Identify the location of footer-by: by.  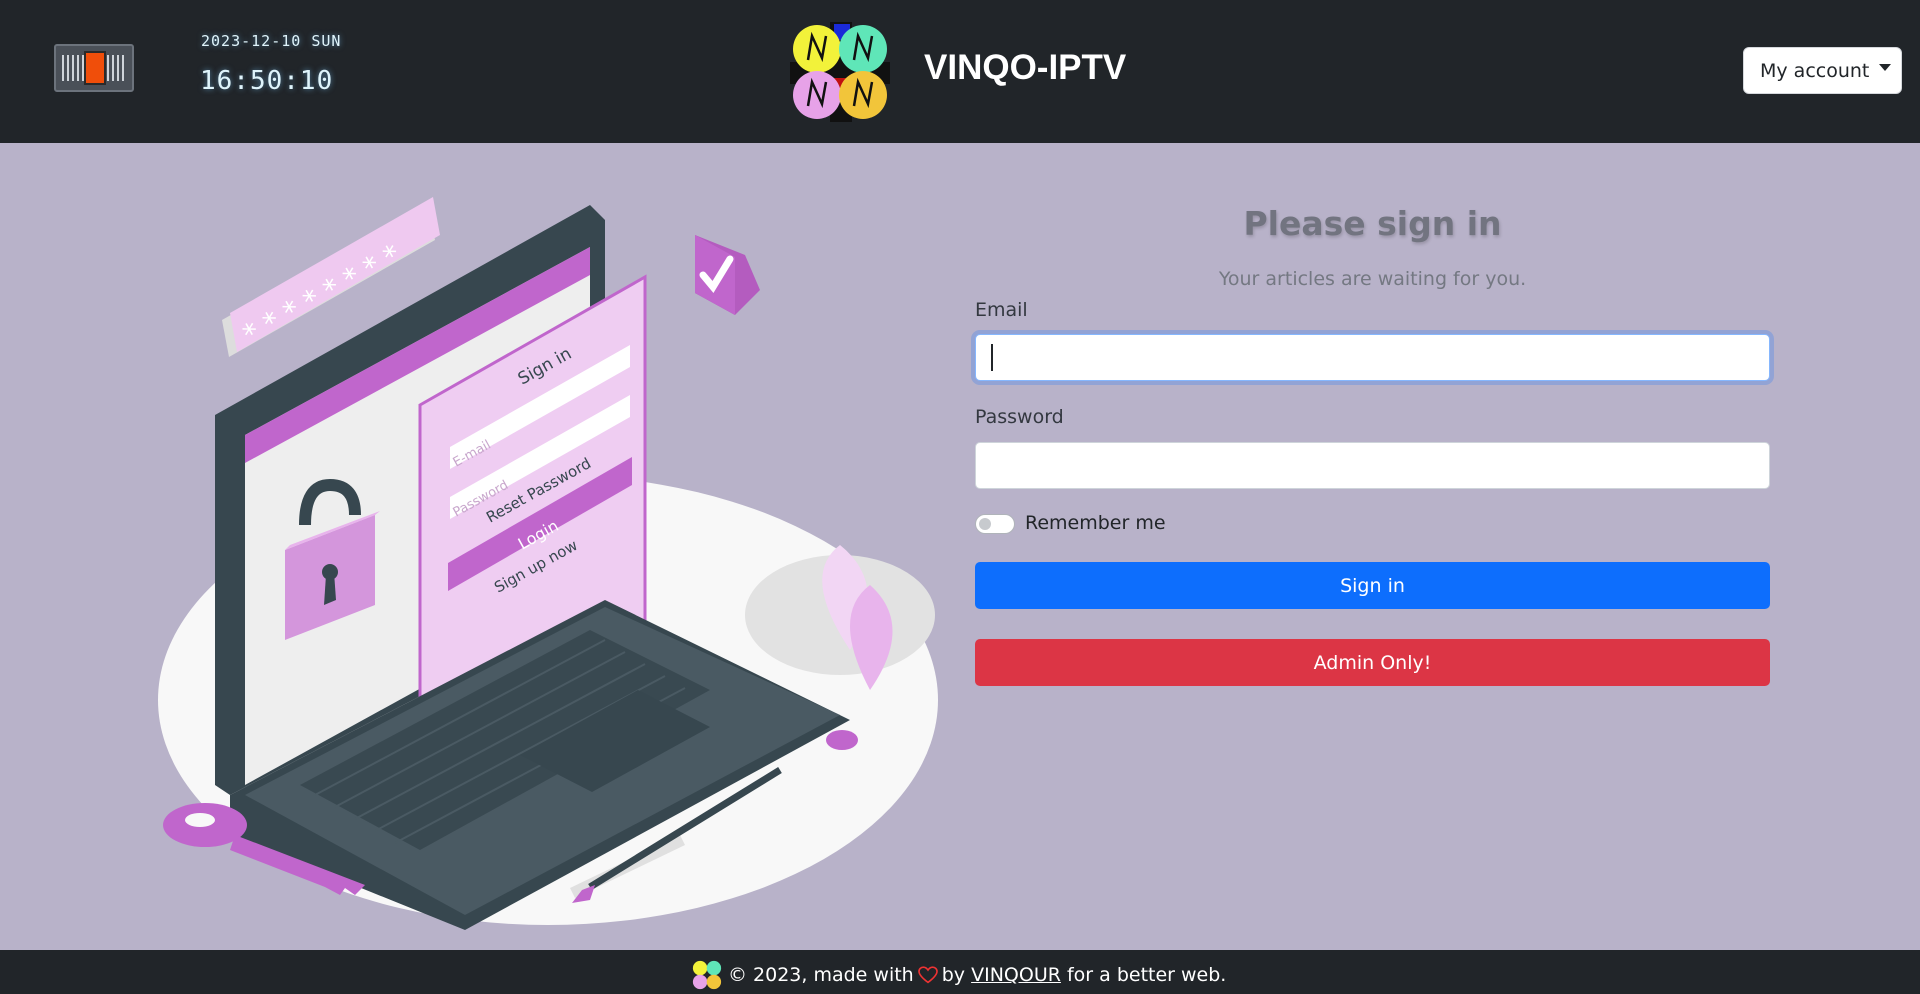
(953, 975).